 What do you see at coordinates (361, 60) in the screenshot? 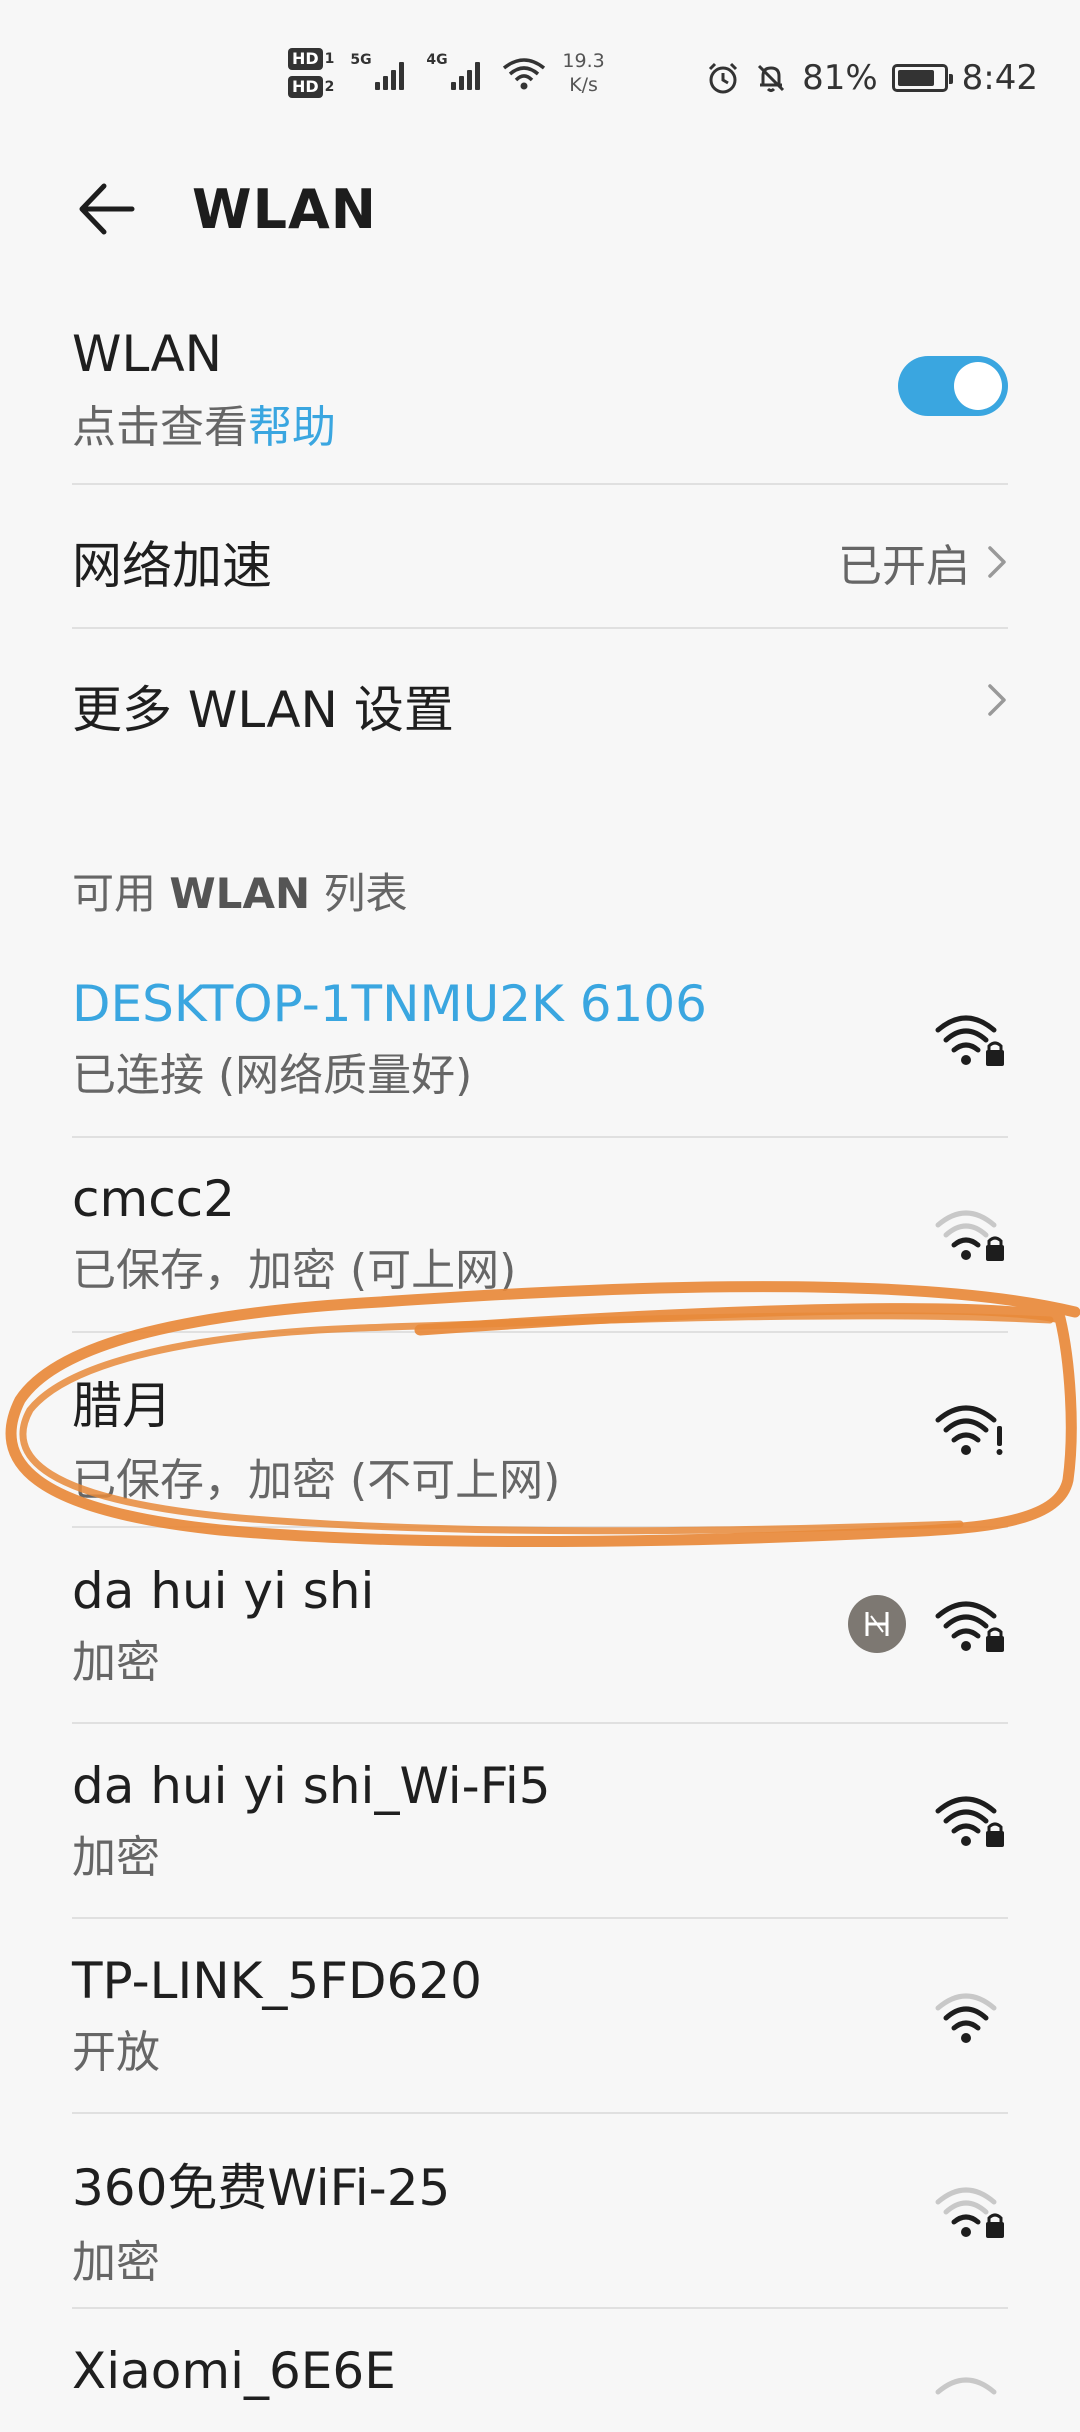
I see `sim1-tag: 5G` at bounding box center [361, 60].